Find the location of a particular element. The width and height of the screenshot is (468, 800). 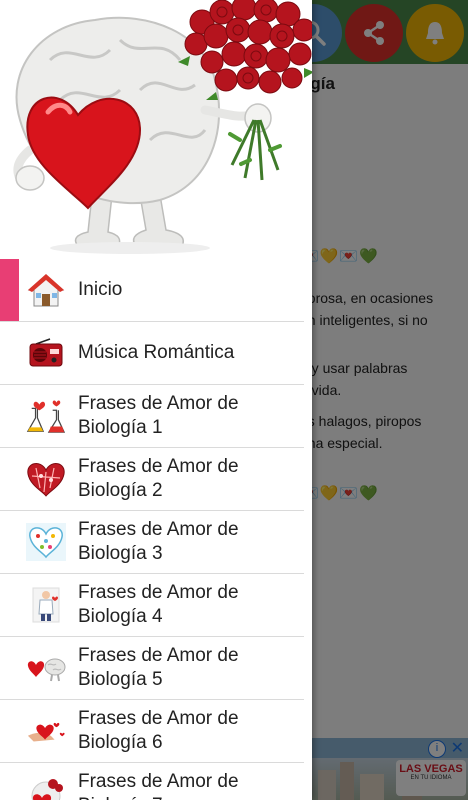

menu-item-label: Frases de Amor de Biología 5 is located at coordinates (158, 667).